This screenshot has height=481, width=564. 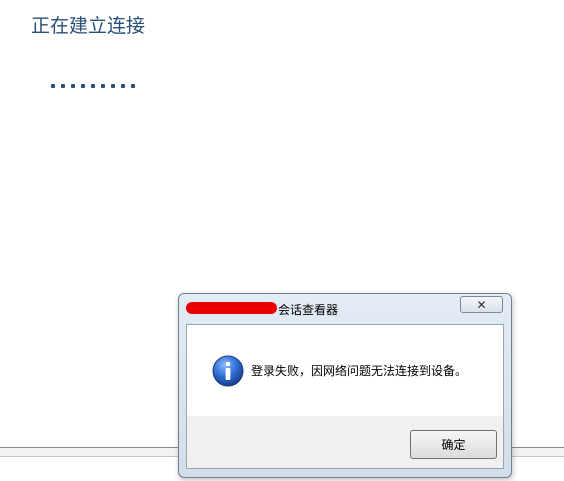 I want to click on close-button: ✕, so click(x=481, y=304).